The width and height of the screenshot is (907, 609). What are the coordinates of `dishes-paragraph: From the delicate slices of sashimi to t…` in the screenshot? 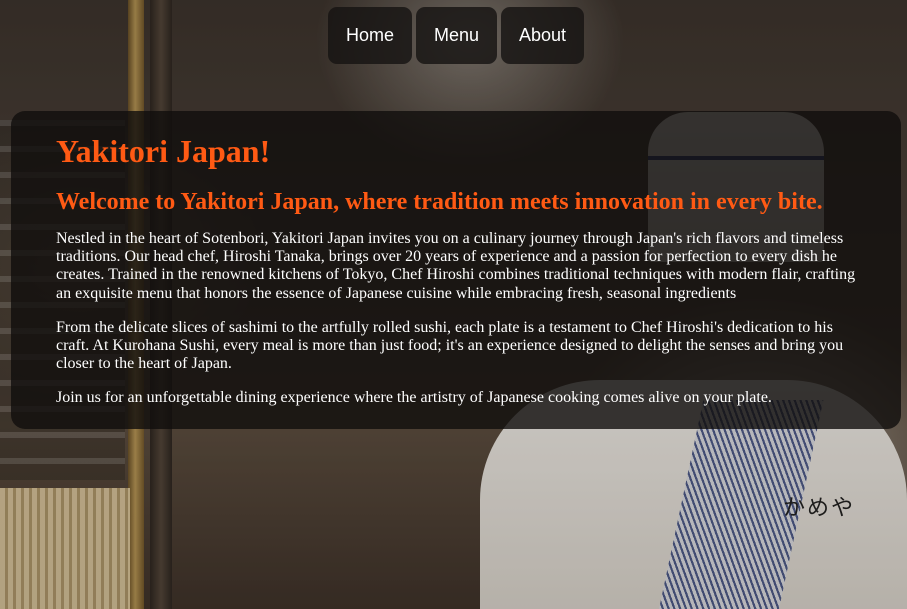 It's located at (450, 345).